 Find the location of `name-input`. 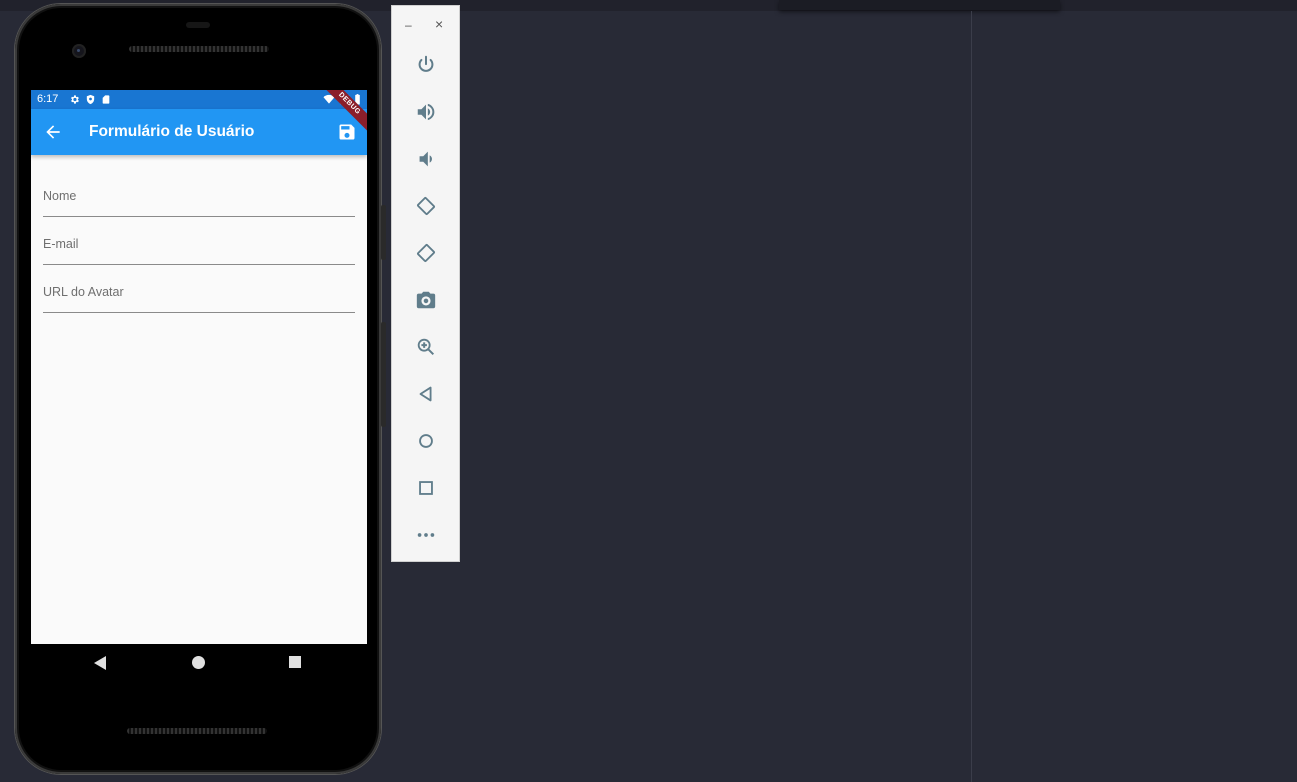

name-input is located at coordinates (201, 199).